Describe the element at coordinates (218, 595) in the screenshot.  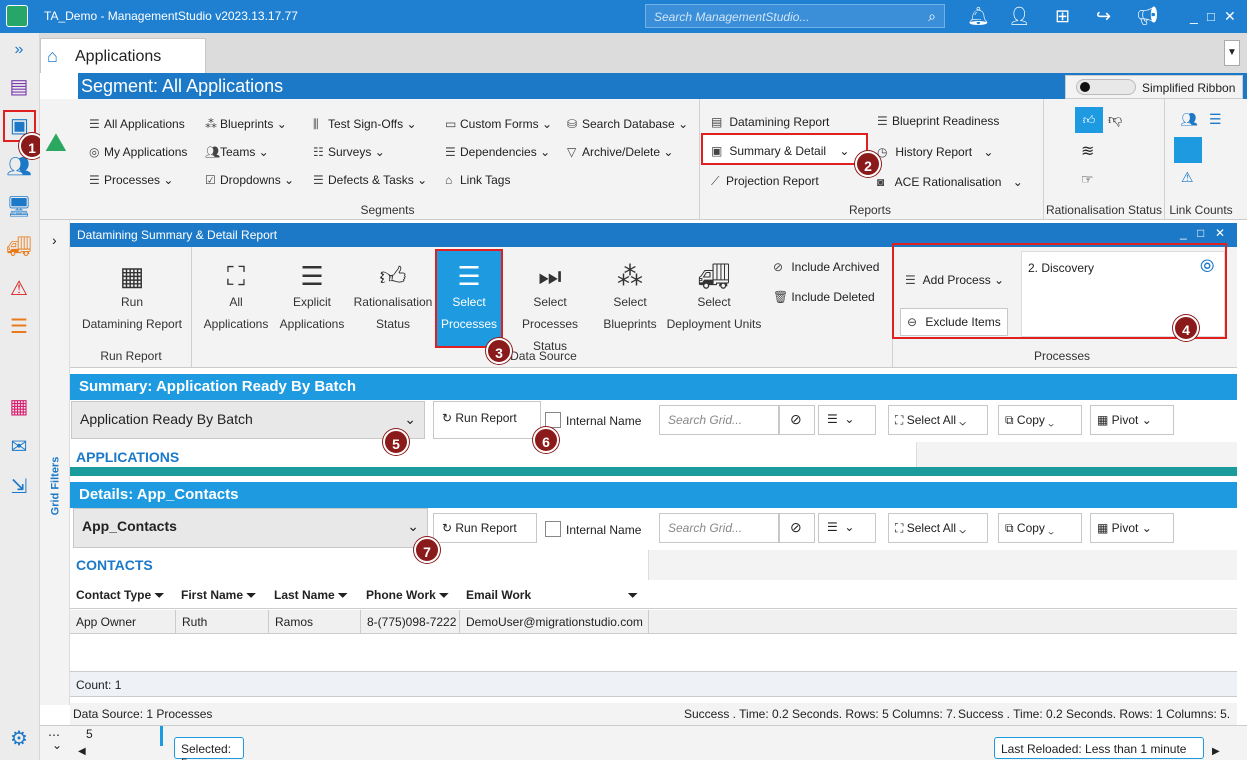
I see `col-first-name: First Name ⏷` at that location.